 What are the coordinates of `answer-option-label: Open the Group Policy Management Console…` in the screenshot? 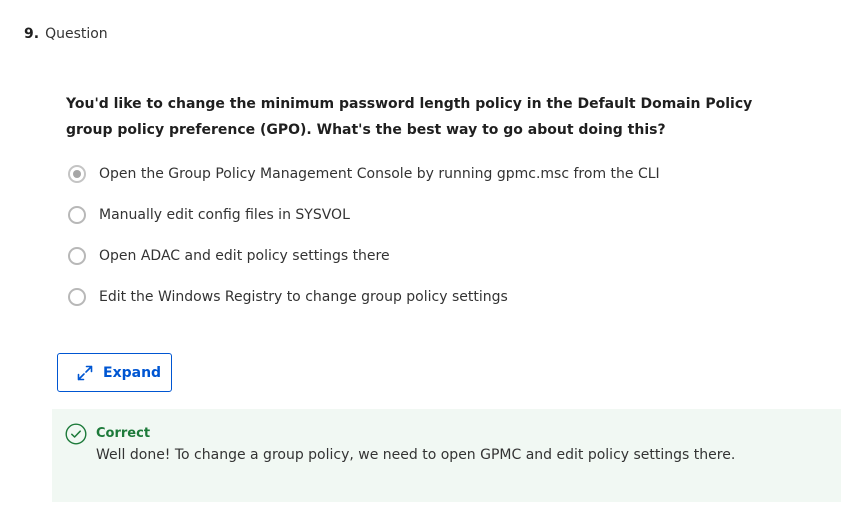 It's located at (379, 173).